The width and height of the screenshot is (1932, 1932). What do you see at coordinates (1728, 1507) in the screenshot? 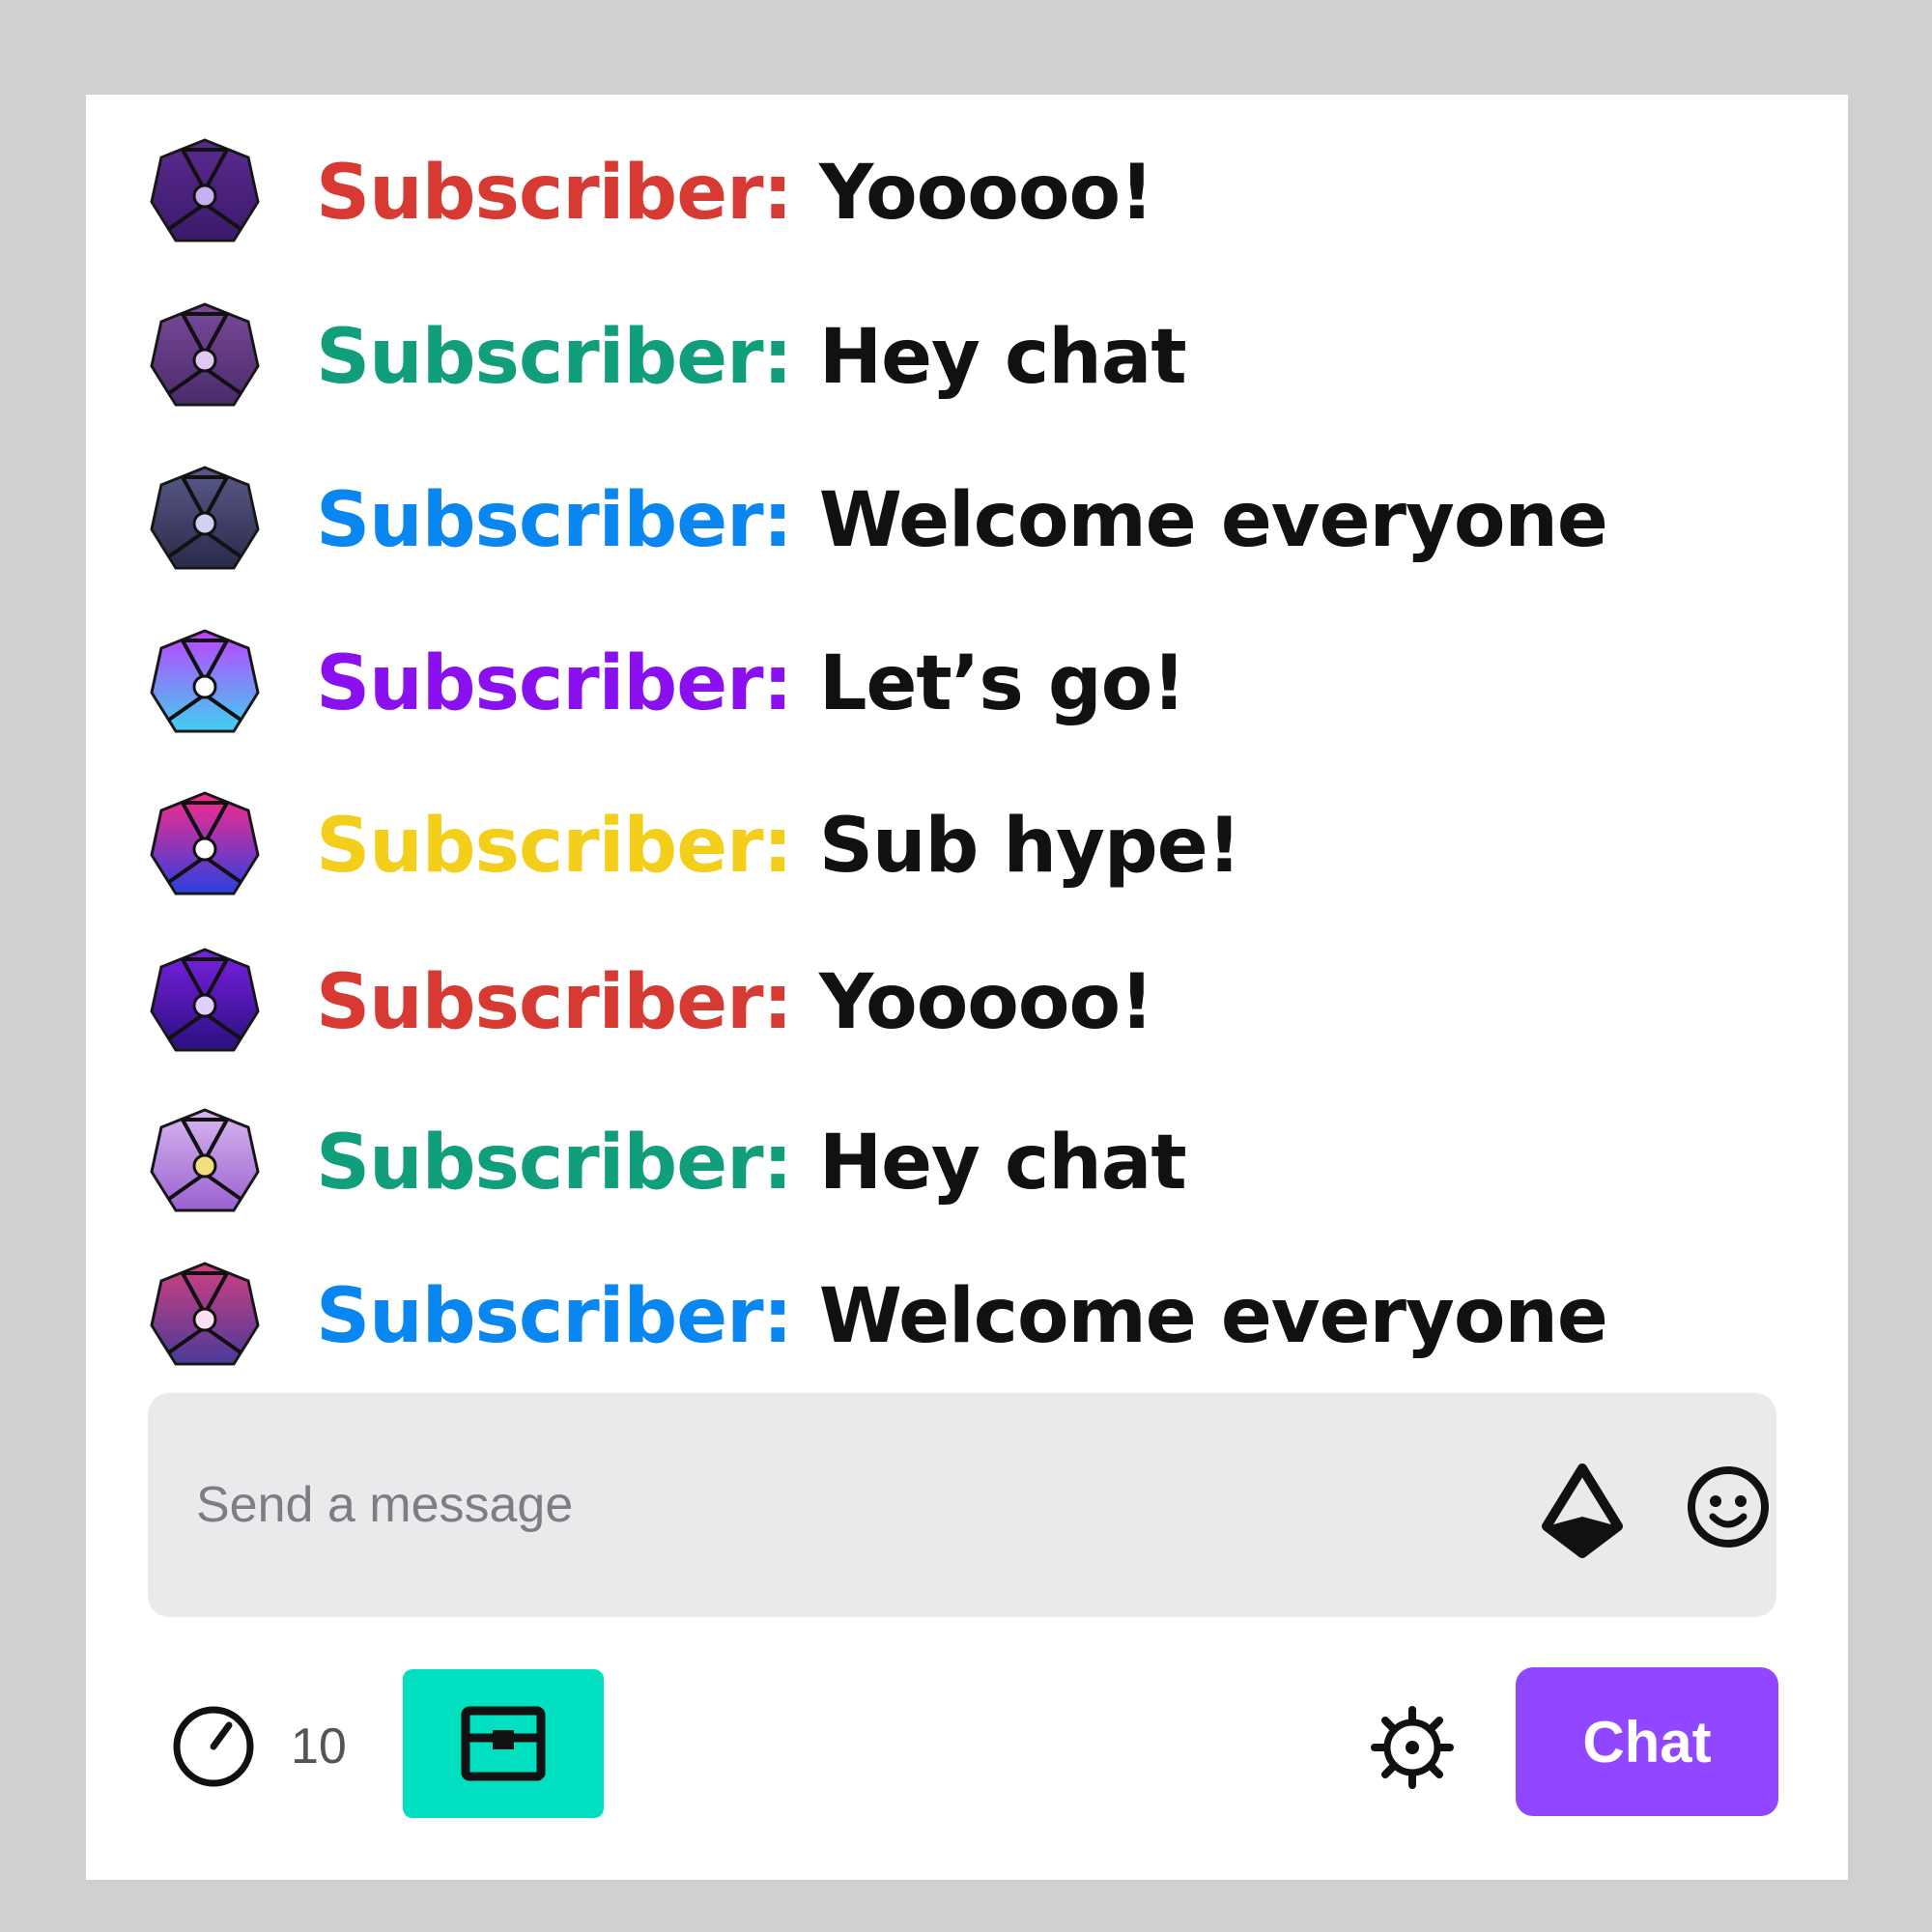
I see `smiley-icon` at bounding box center [1728, 1507].